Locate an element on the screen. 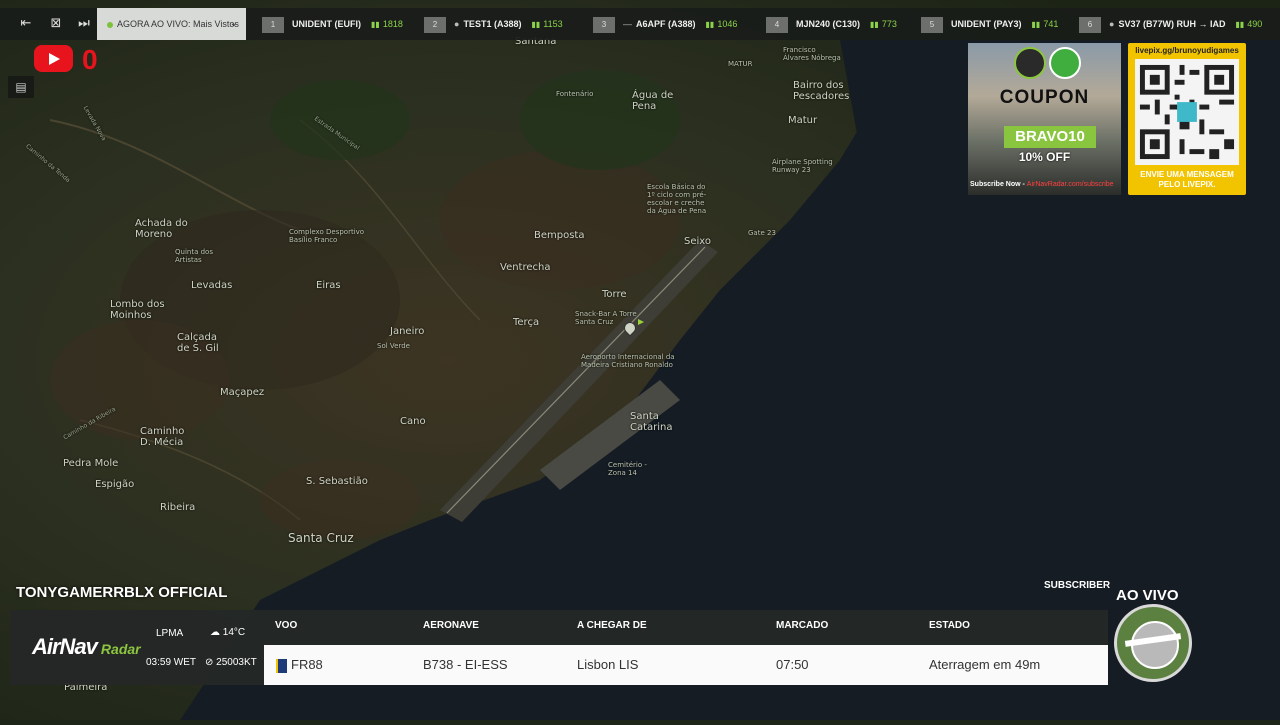  logo-main: AirNav is located at coordinates (65, 646).